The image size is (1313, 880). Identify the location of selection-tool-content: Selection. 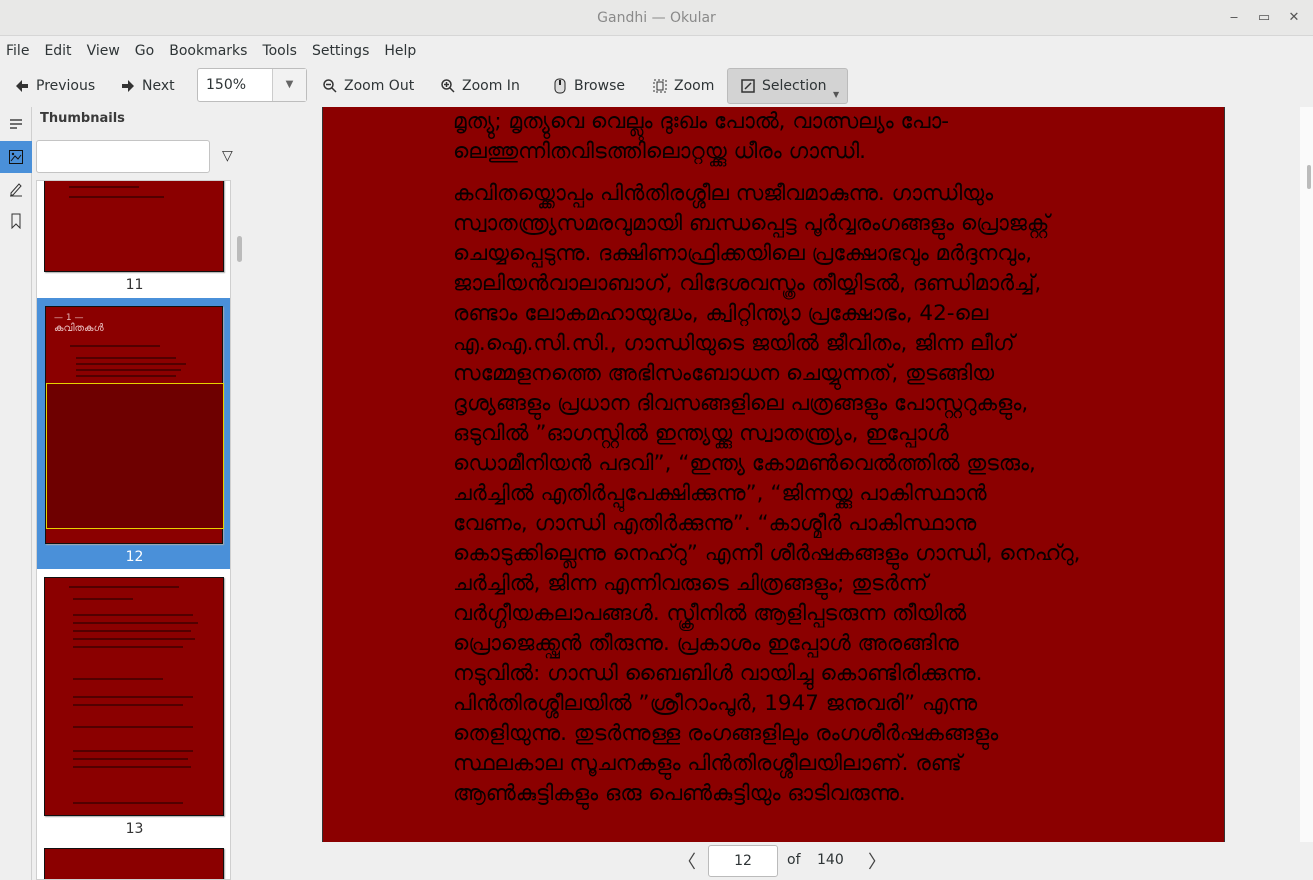
(783, 86).